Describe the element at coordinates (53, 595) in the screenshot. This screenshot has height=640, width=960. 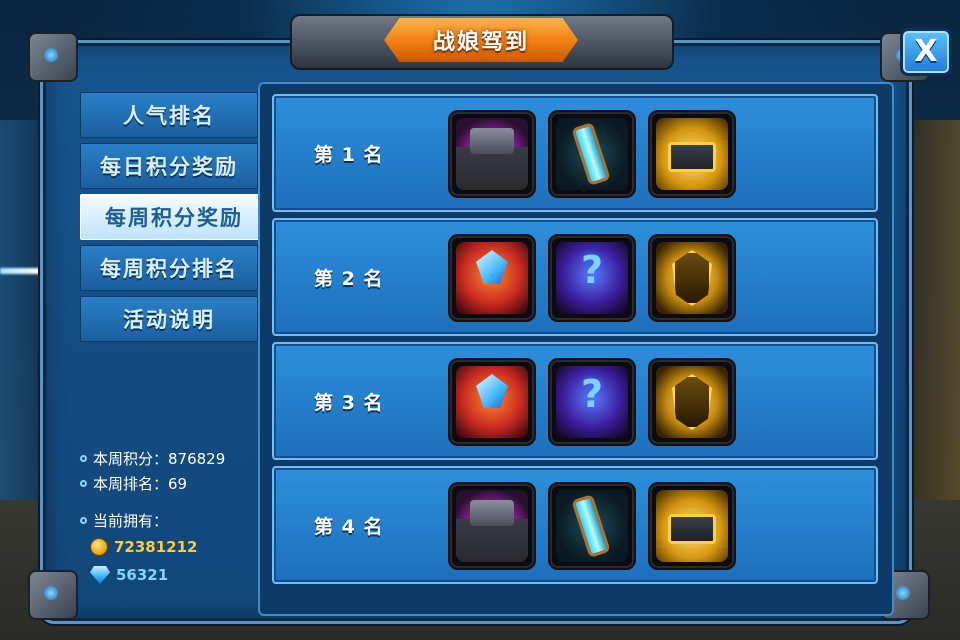
I see `frame-corner-bottom-left` at that location.